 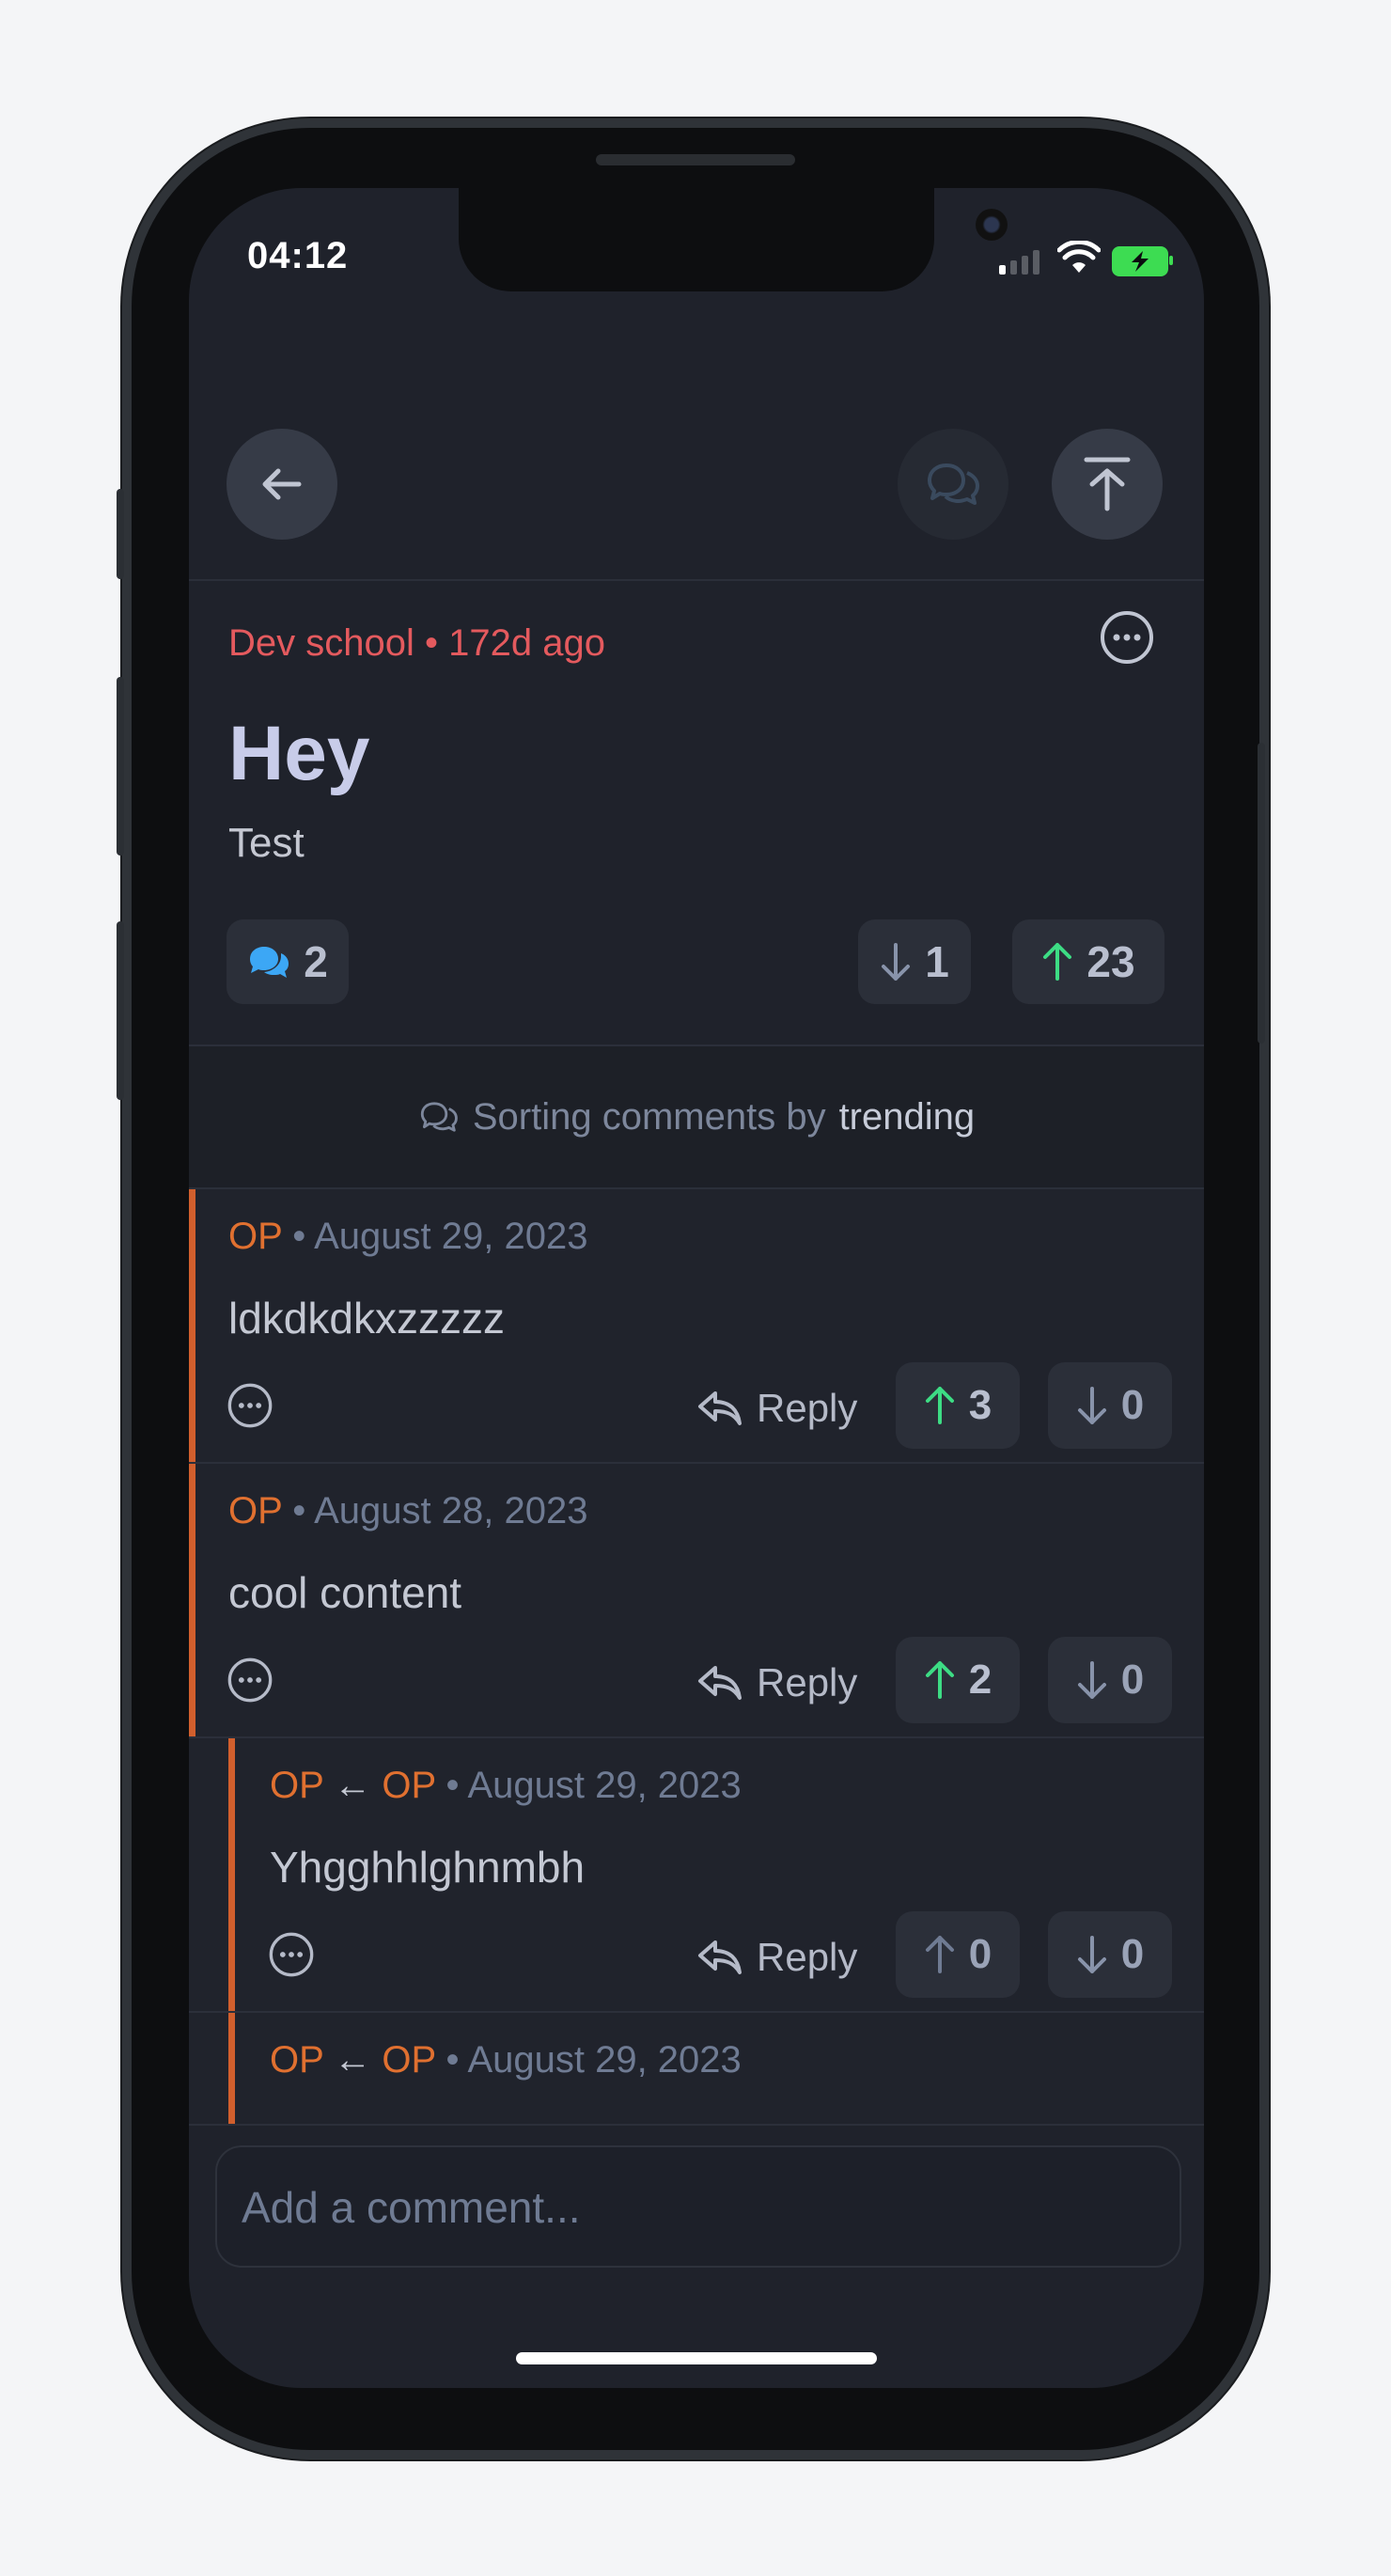 What do you see at coordinates (366, 1319) in the screenshot?
I see `comment-text: ldkdkdkxzzzzz` at bounding box center [366, 1319].